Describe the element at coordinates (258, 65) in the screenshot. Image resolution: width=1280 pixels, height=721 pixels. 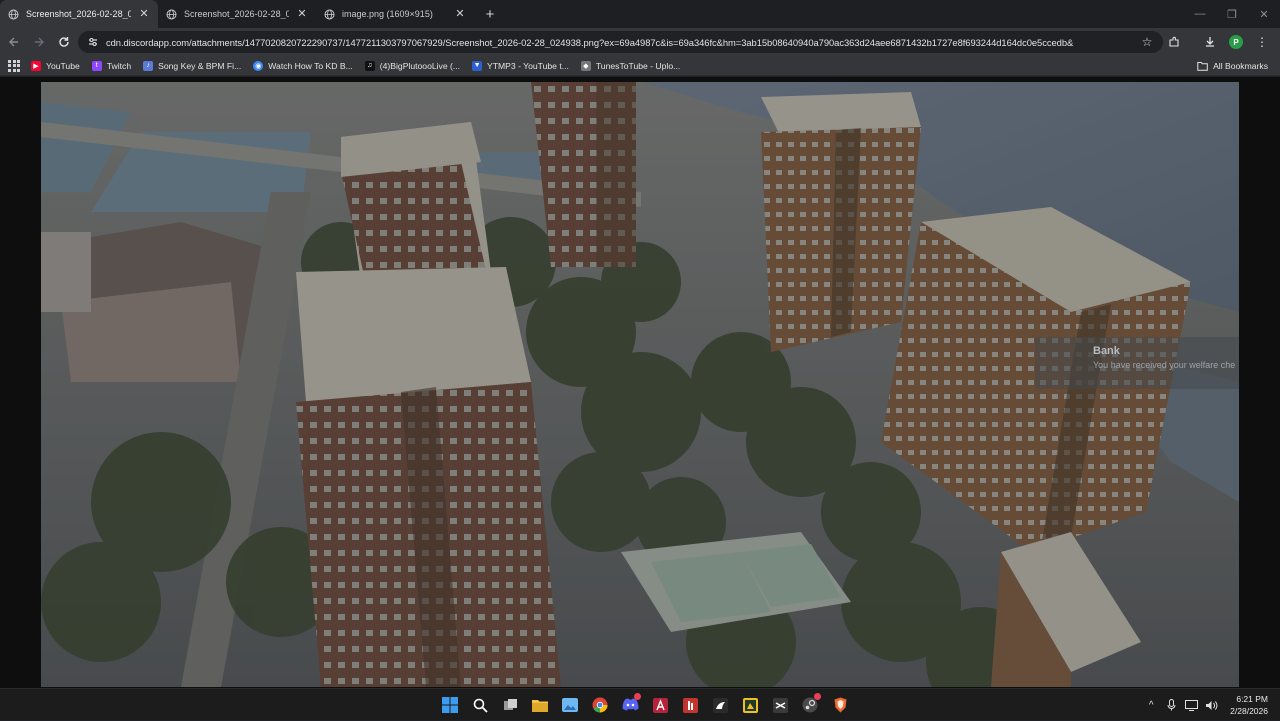
I see `edge-icon: ◉` at that location.